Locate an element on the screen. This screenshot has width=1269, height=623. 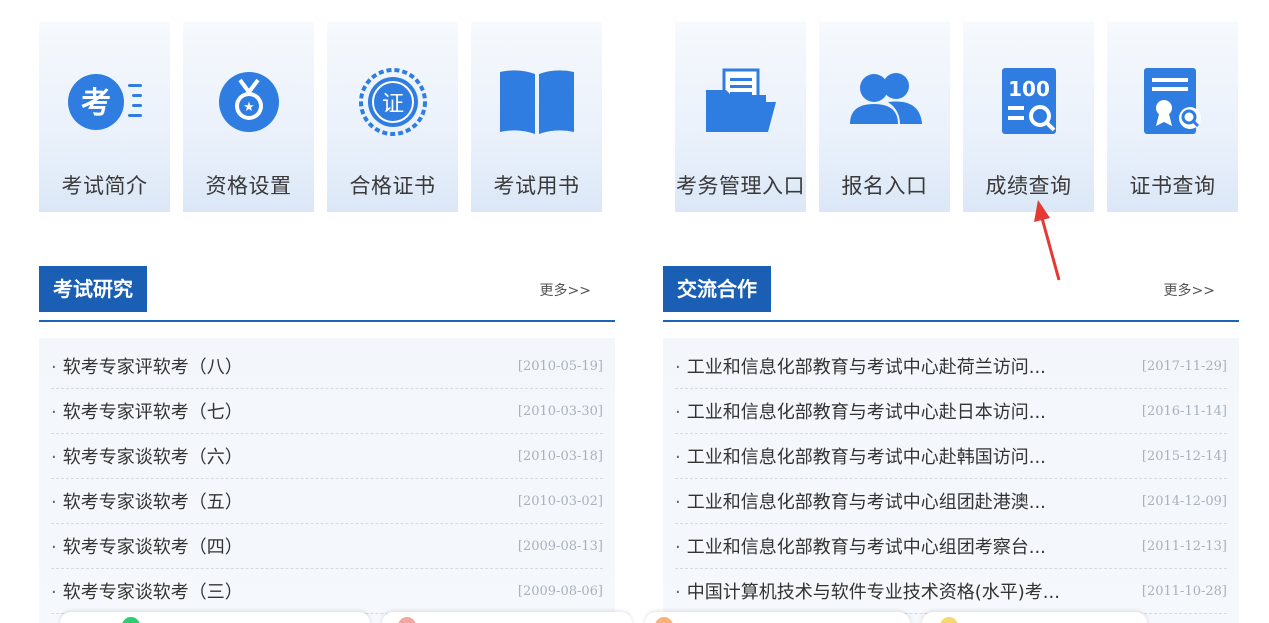
medal-icon: ★ is located at coordinates (249, 102).